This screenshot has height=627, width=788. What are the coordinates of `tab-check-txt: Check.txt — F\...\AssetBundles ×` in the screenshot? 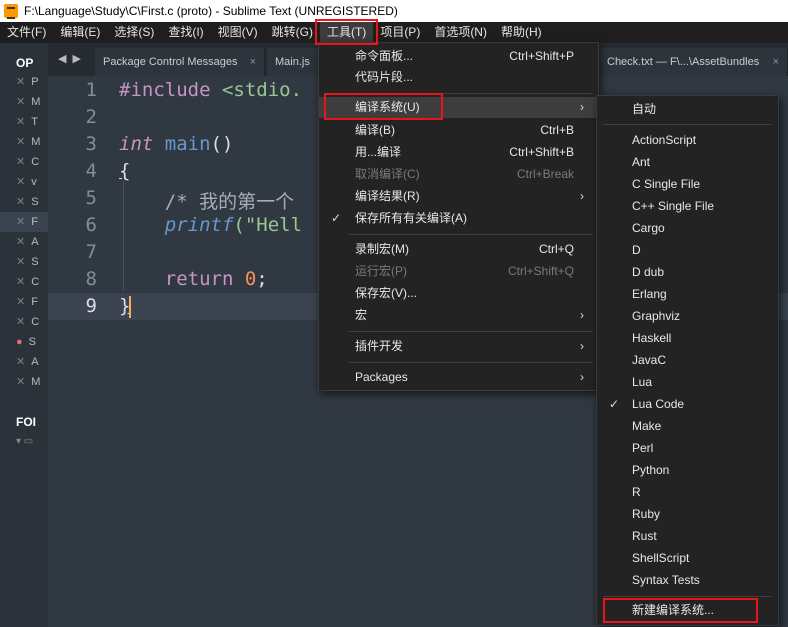 It's located at (693, 62).